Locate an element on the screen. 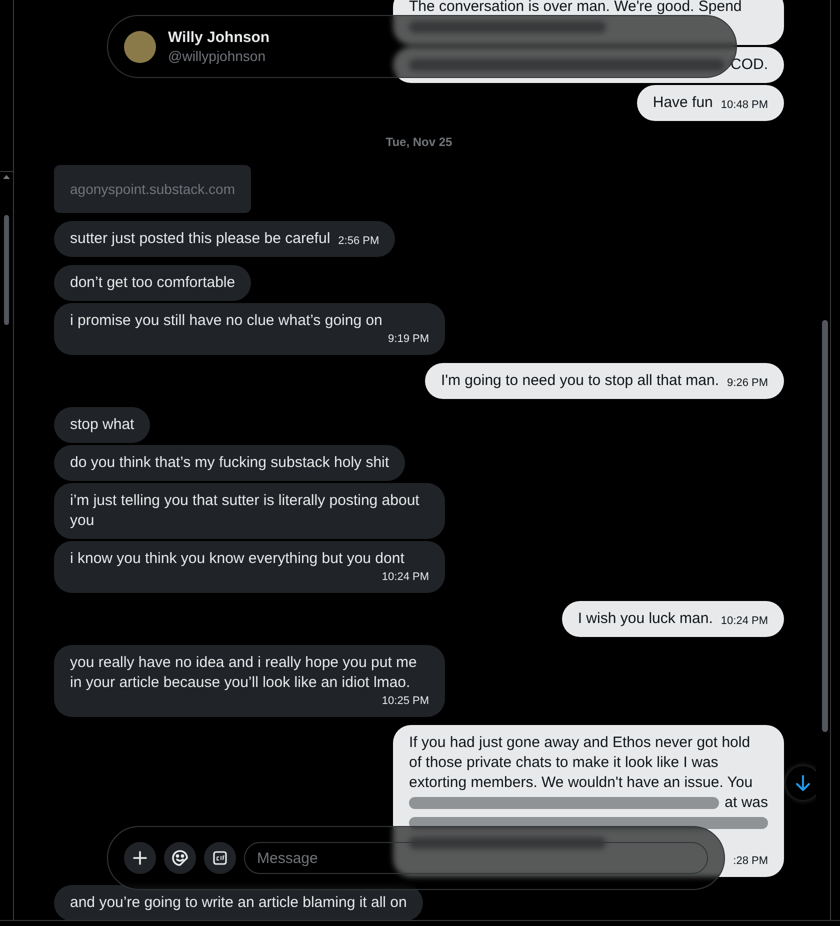  add-button is located at coordinates (140, 858).